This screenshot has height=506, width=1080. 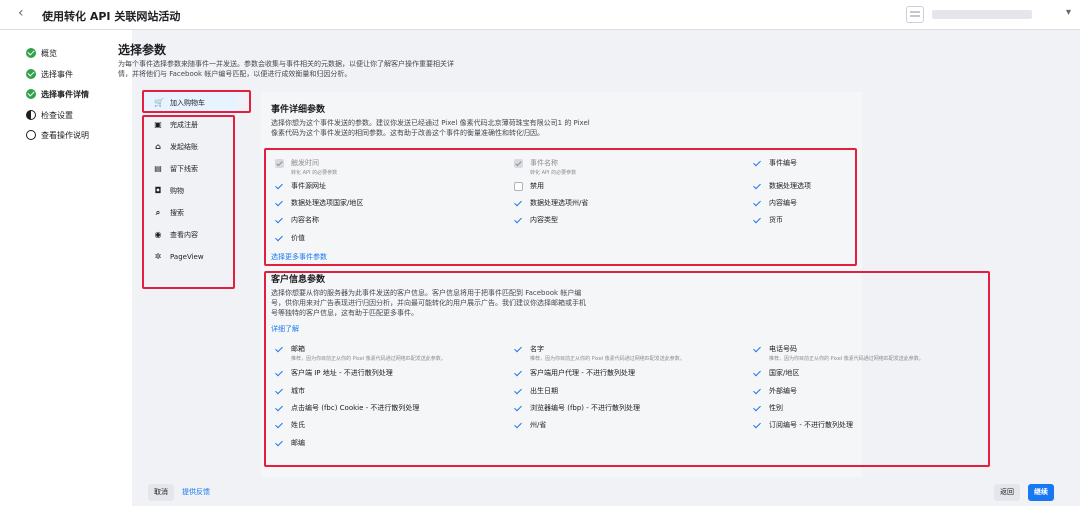 What do you see at coordinates (784, 373) in the screenshot?
I see `param-label: 国家/地区` at bounding box center [784, 373].